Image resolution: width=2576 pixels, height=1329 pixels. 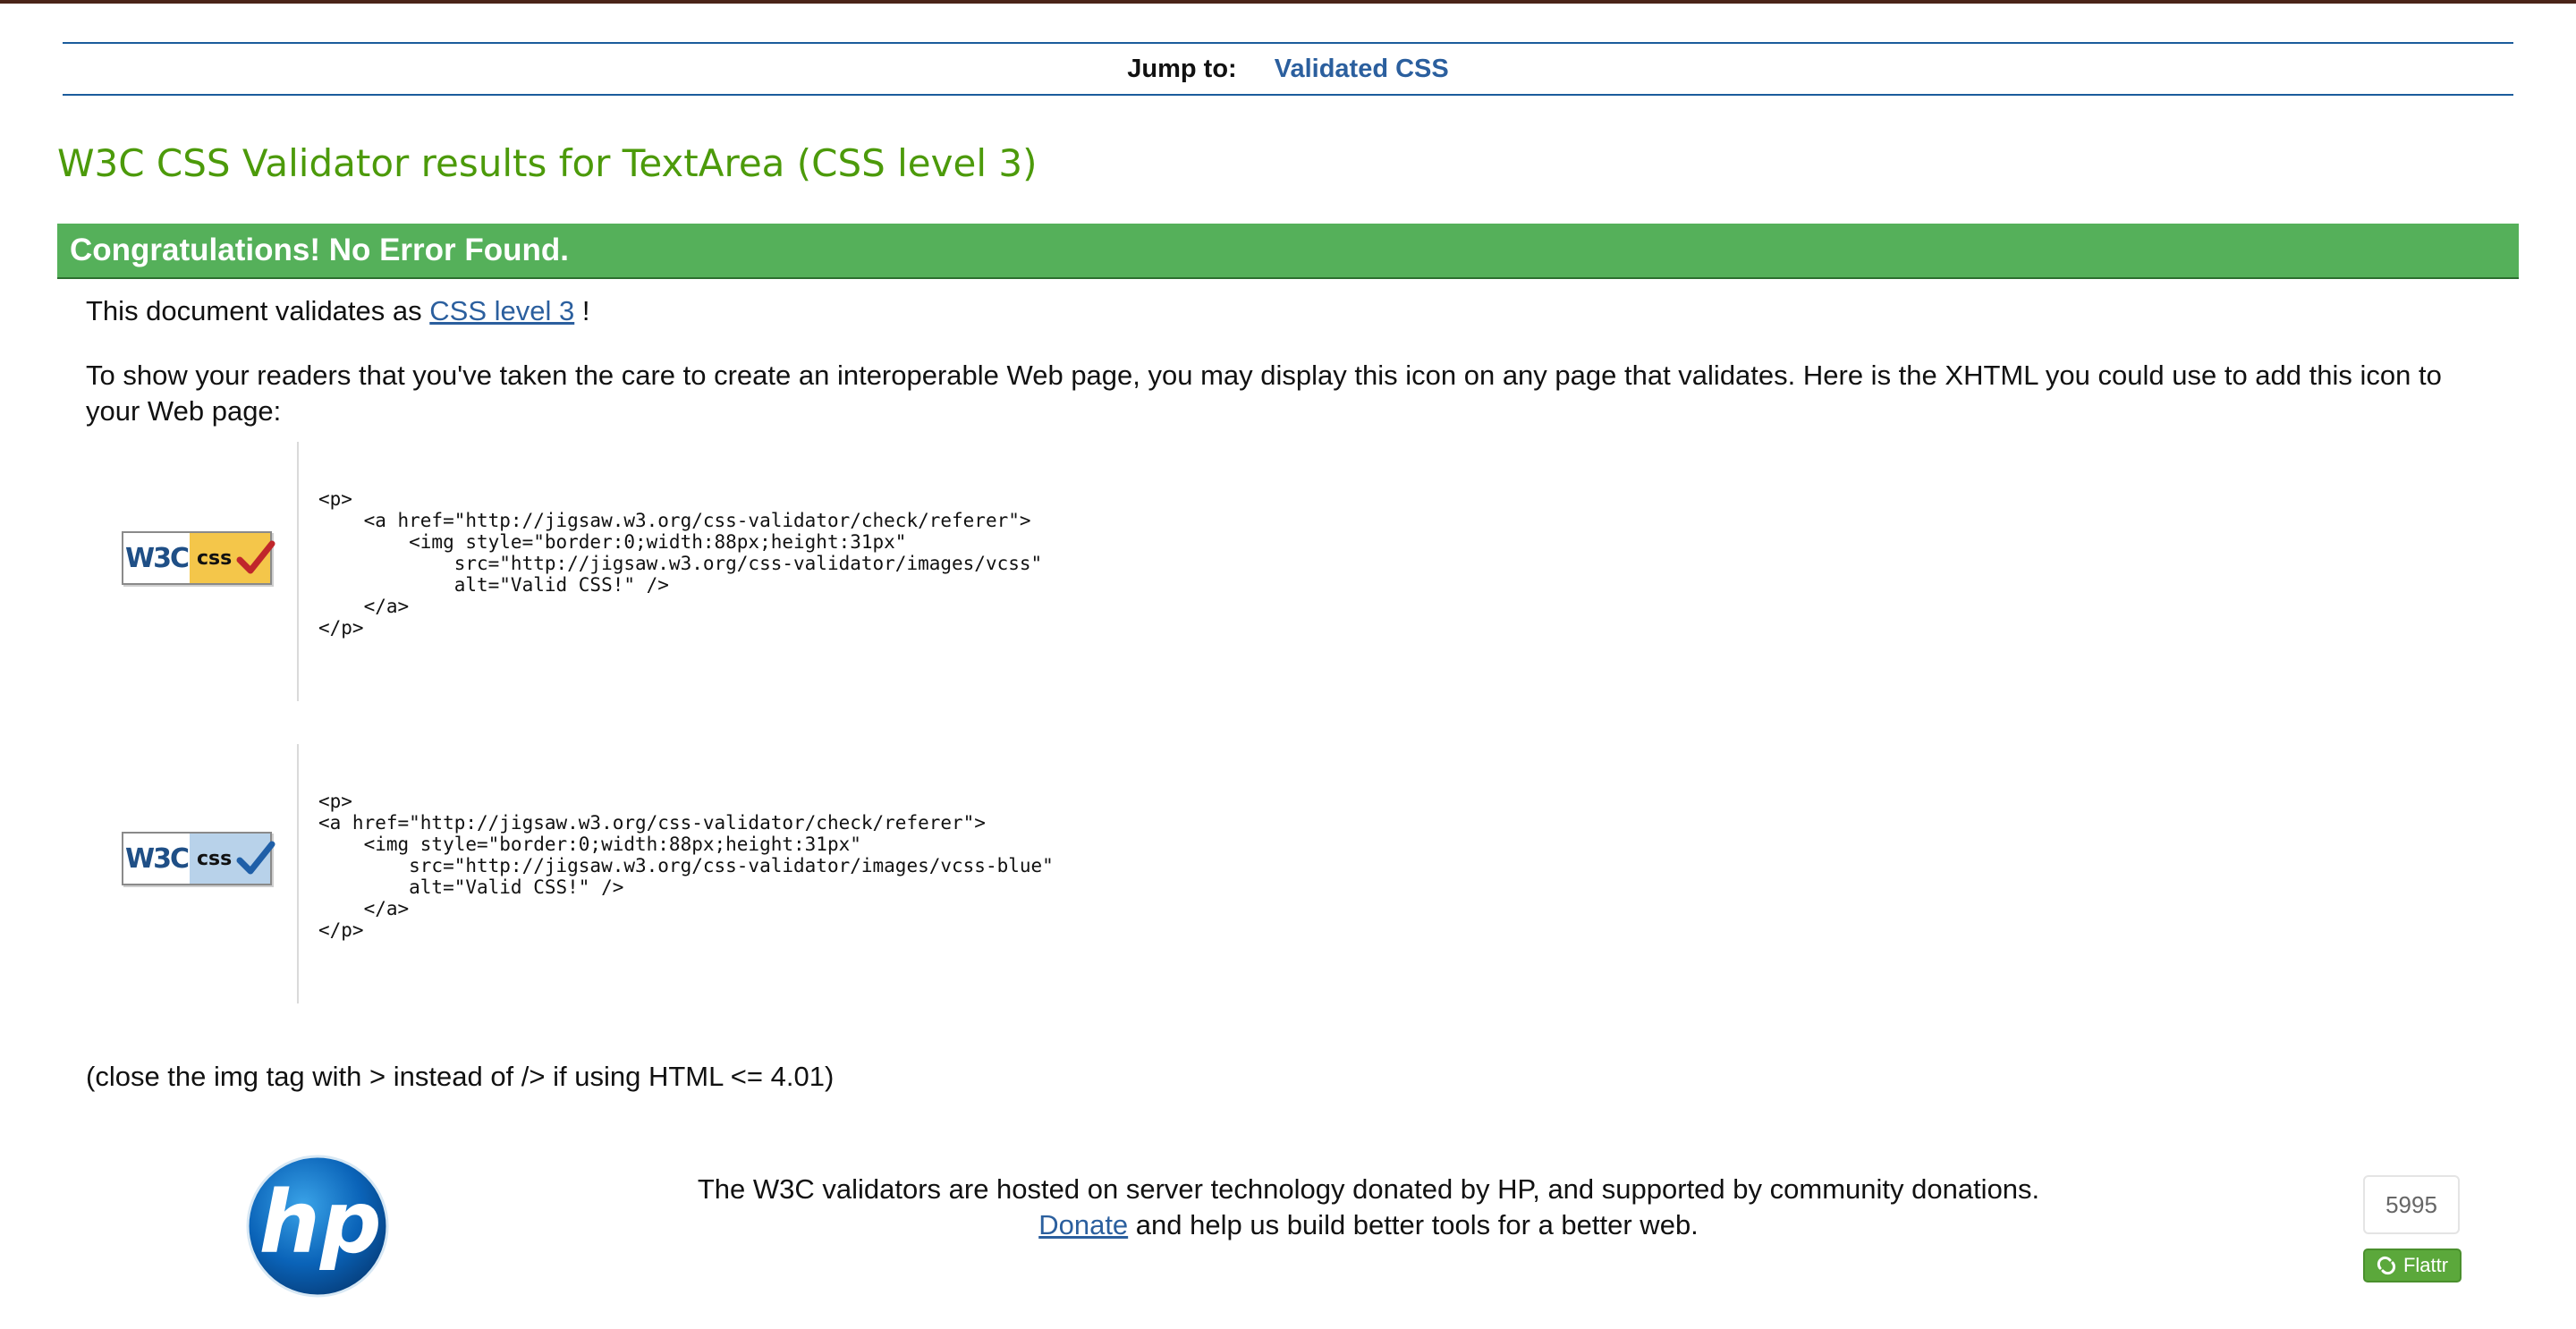 What do you see at coordinates (1288, 2) in the screenshot?
I see `top-border` at bounding box center [1288, 2].